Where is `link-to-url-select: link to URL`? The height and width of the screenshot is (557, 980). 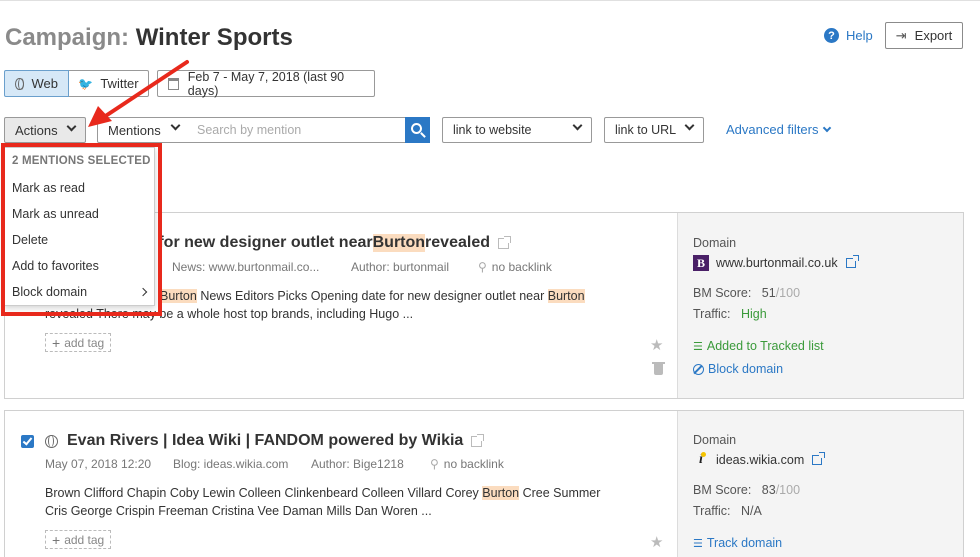 link-to-url-select: link to URL is located at coordinates (654, 130).